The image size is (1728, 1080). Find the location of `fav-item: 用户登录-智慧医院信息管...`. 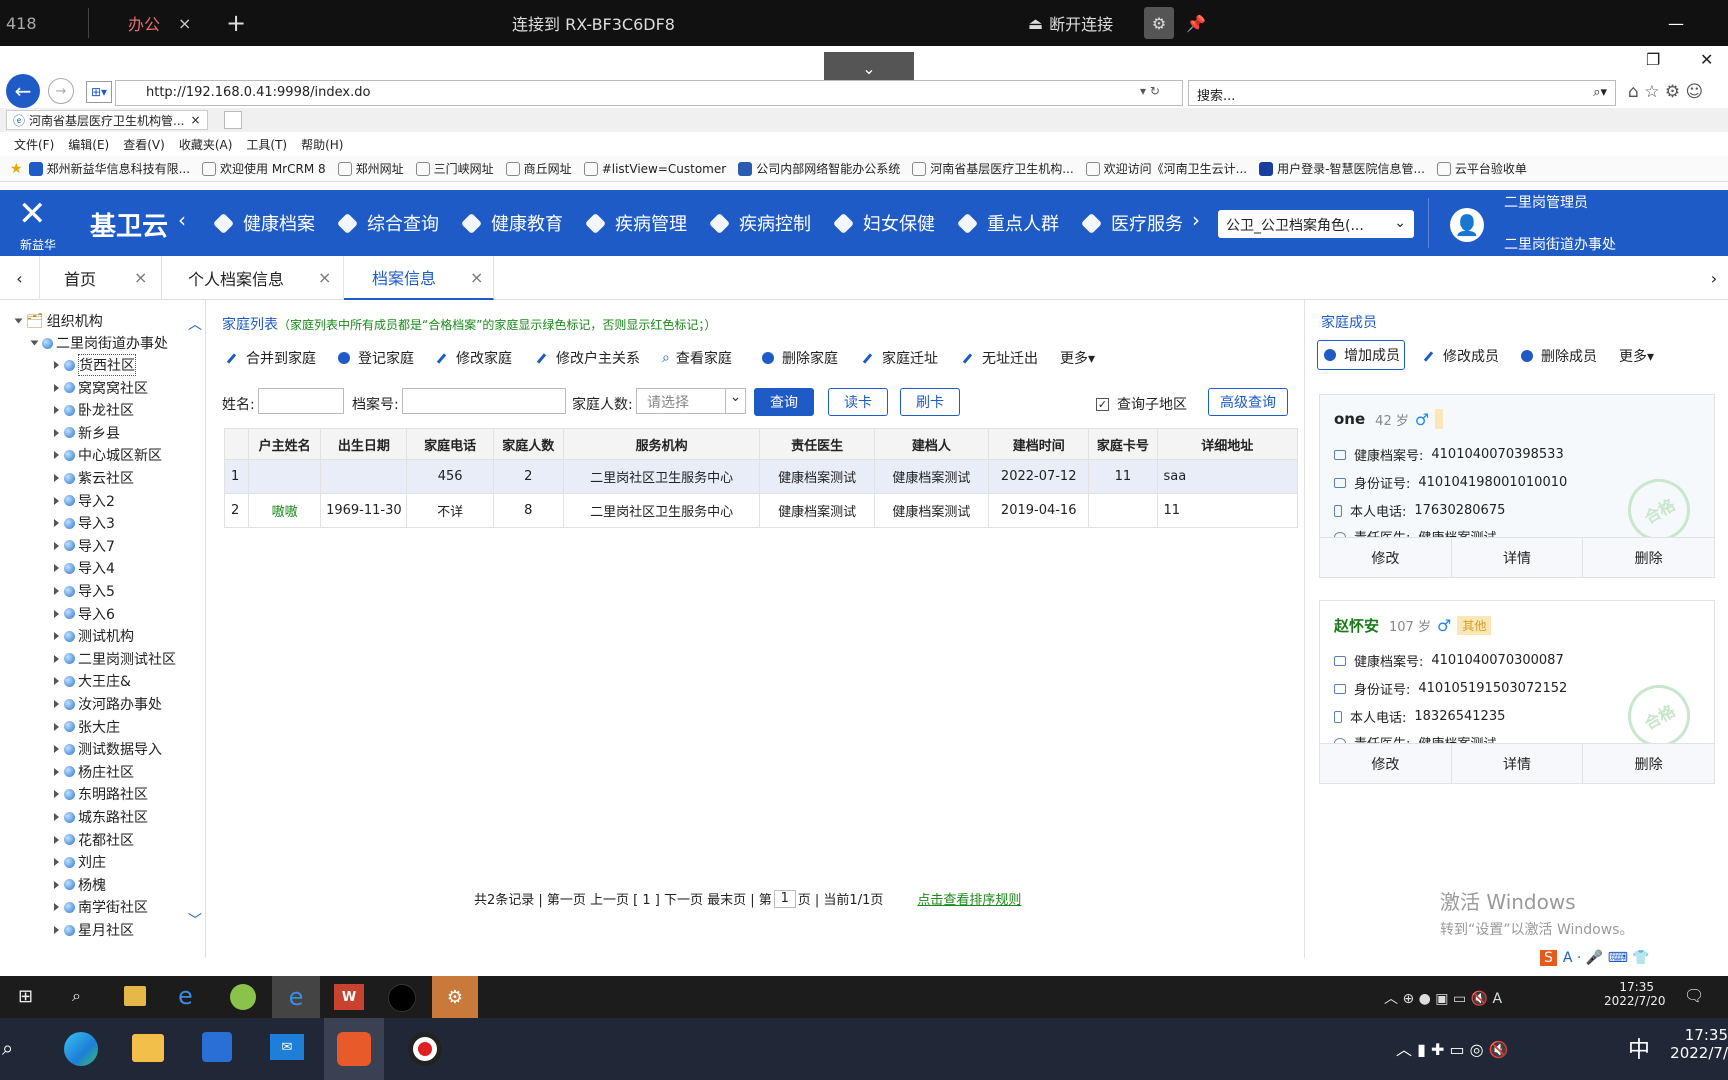

fav-item: 用户登录-智慧医院信息管... is located at coordinates (1342, 168).